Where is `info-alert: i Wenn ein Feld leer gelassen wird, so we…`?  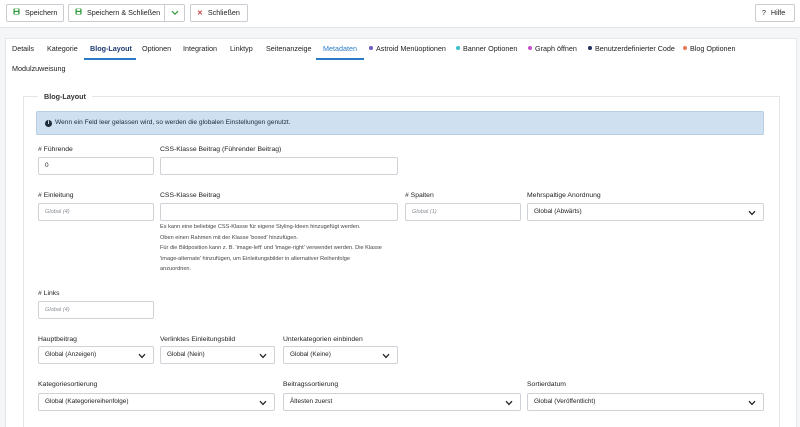 info-alert: i Wenn ein Feld leer gelassen wird, so we… is located at coordinates (400, 123).